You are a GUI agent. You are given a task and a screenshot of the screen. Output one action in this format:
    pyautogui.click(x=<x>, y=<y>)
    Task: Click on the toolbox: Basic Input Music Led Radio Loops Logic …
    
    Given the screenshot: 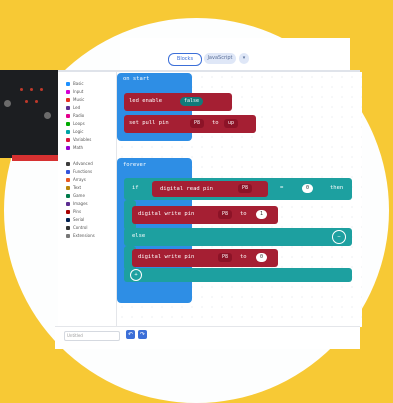 What is the action you would take?
    pyautogui.click(x=87, y=199)
    